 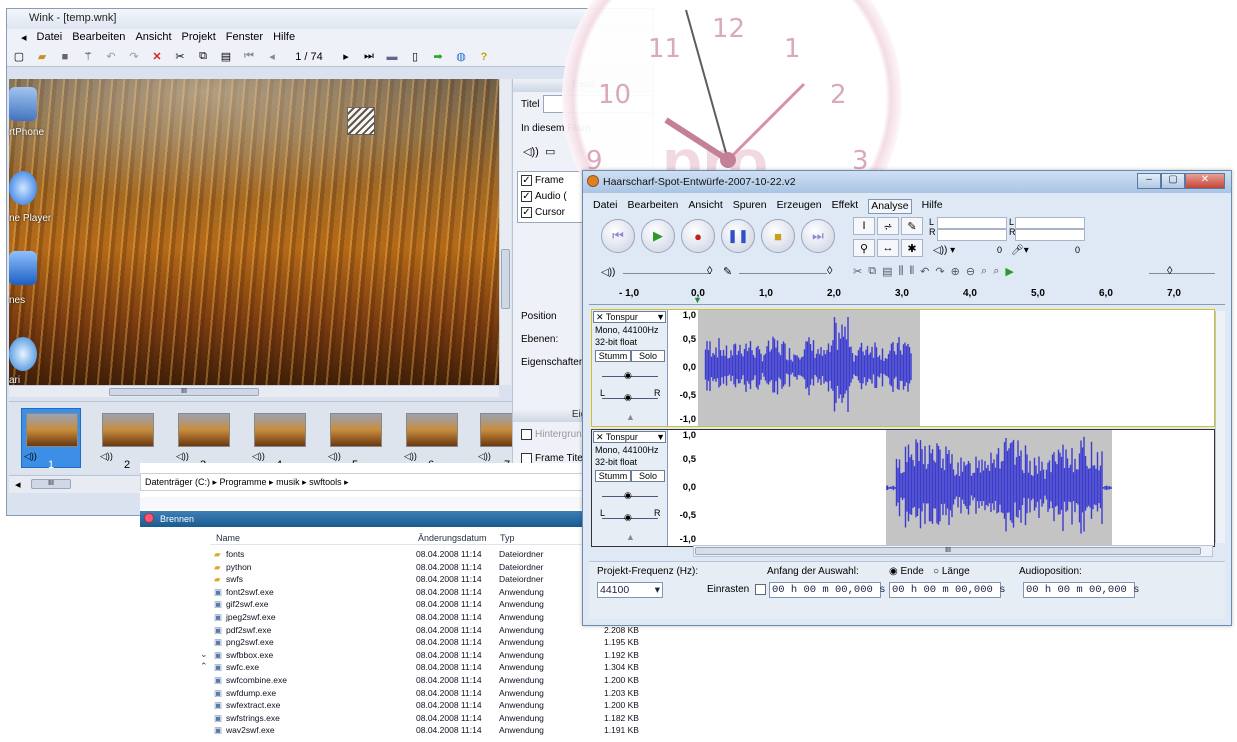 What do you see at coordinates (760, 589) in the screenshot?
I see `snap-checkbox` at bounding box center [760, 589].